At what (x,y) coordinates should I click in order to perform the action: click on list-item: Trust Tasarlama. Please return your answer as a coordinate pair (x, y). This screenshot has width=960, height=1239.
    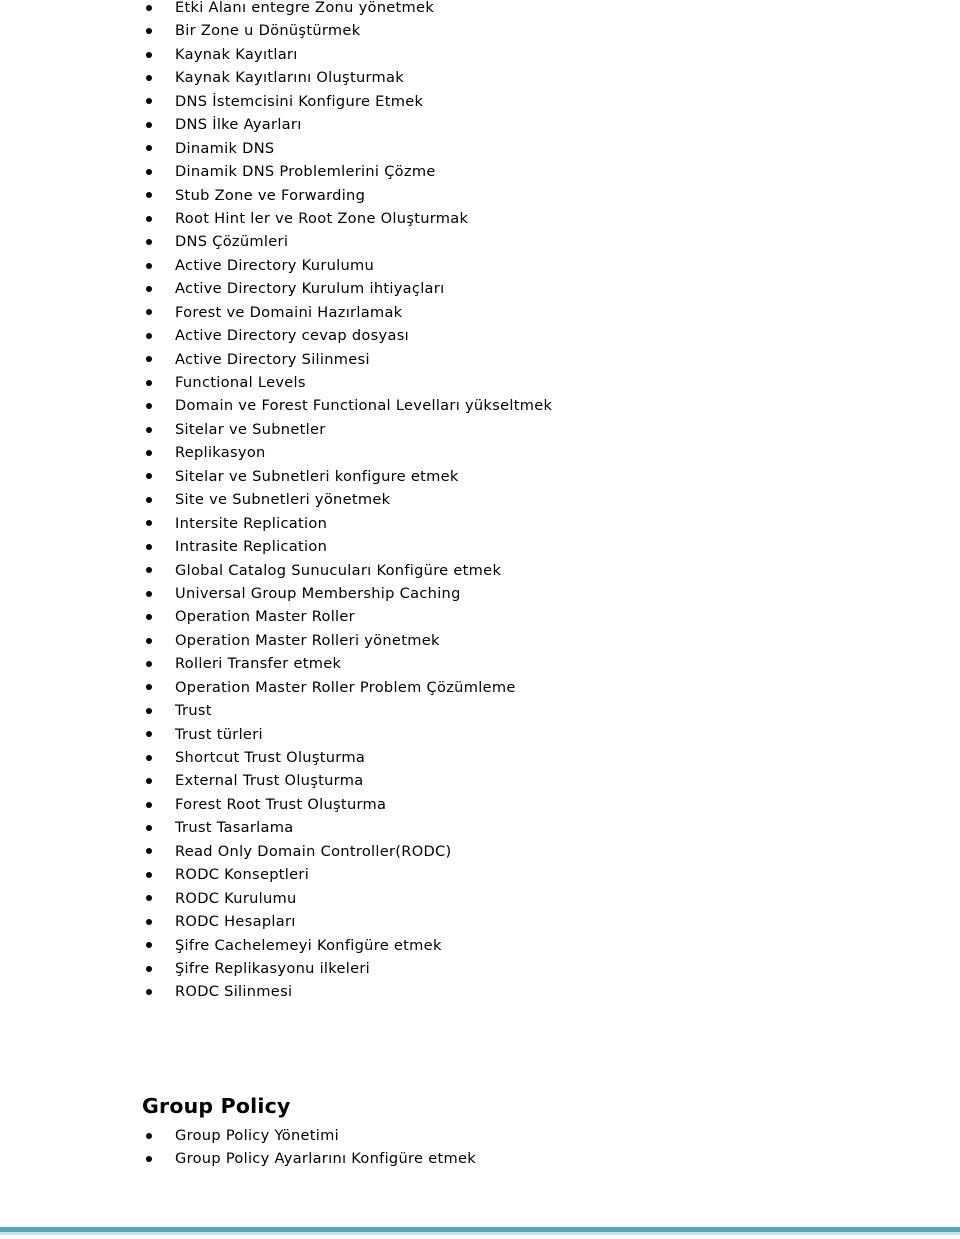
    Looking at the image, I should click on (276, 827).